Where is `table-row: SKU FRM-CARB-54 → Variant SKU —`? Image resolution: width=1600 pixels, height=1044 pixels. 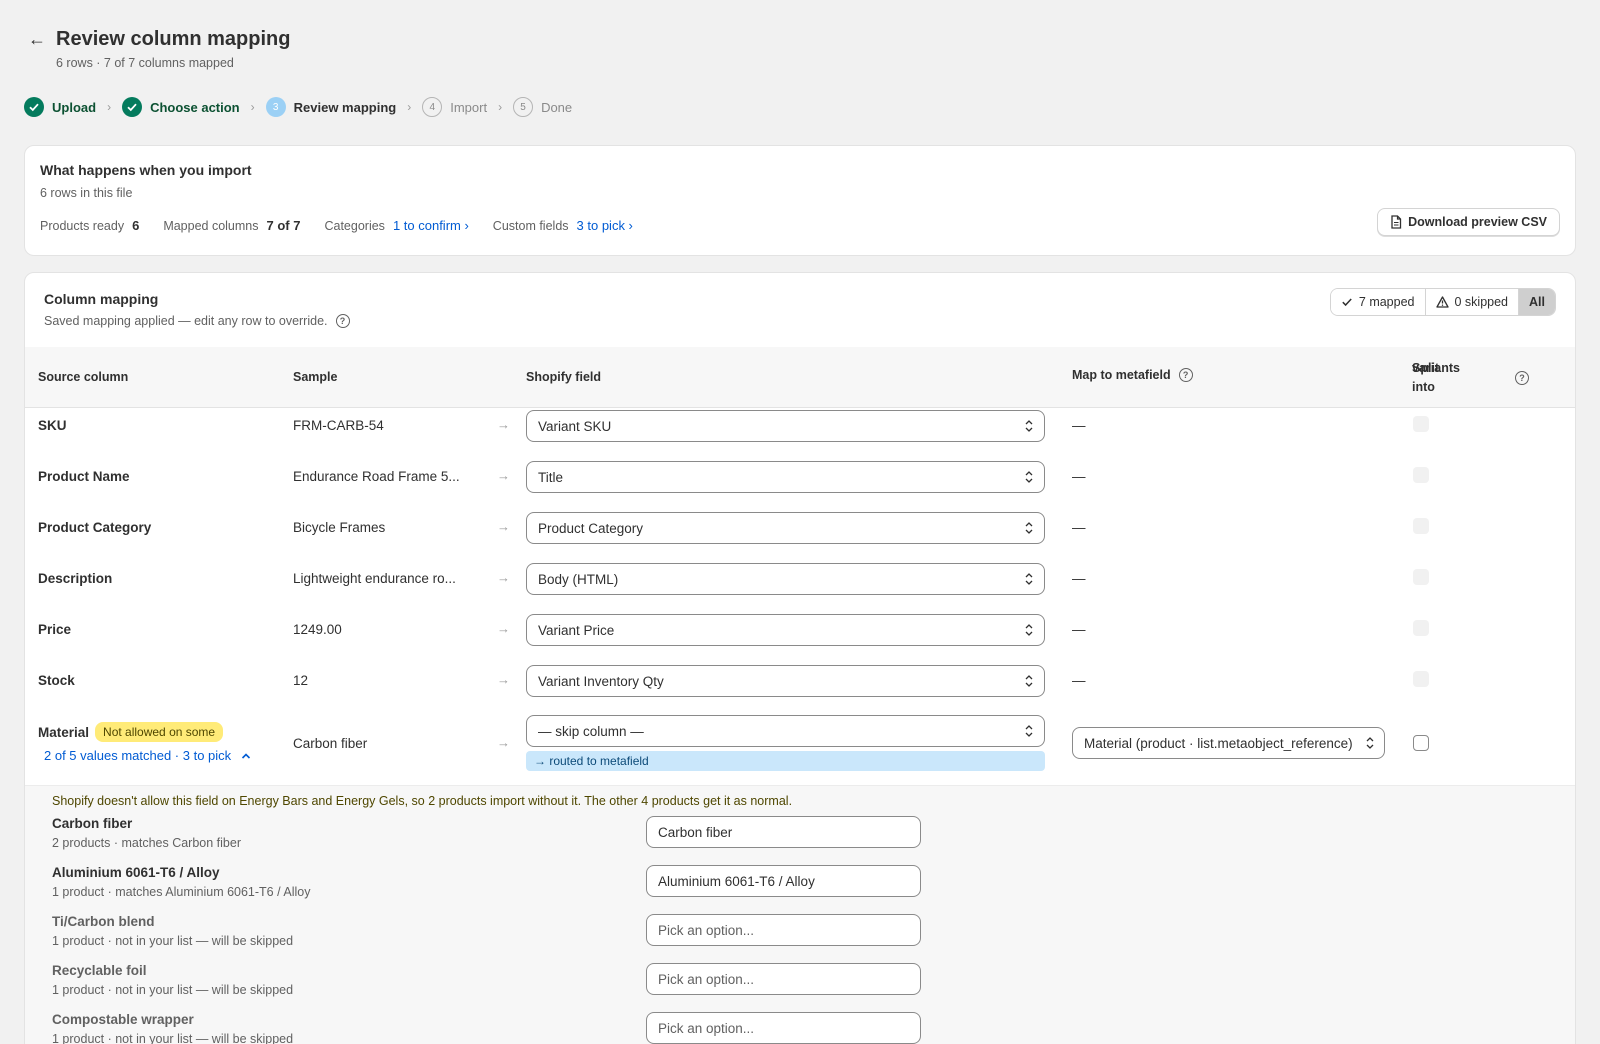 table-row: SKU FRM-CARB-54 → Variant SKU — is located at coordinates (800, 426).